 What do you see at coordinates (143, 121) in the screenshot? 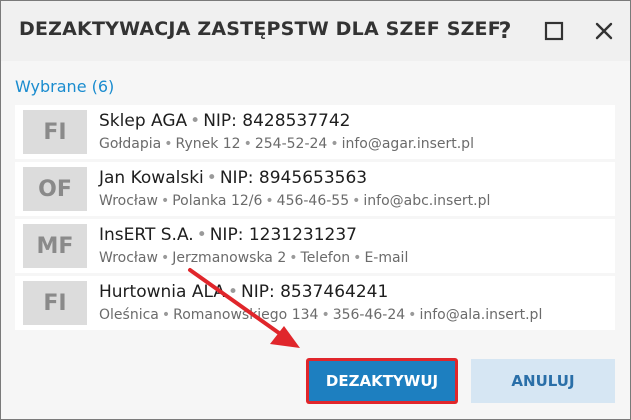
I see `item-name: Sklep AGA` at bounding box center [143, 121].